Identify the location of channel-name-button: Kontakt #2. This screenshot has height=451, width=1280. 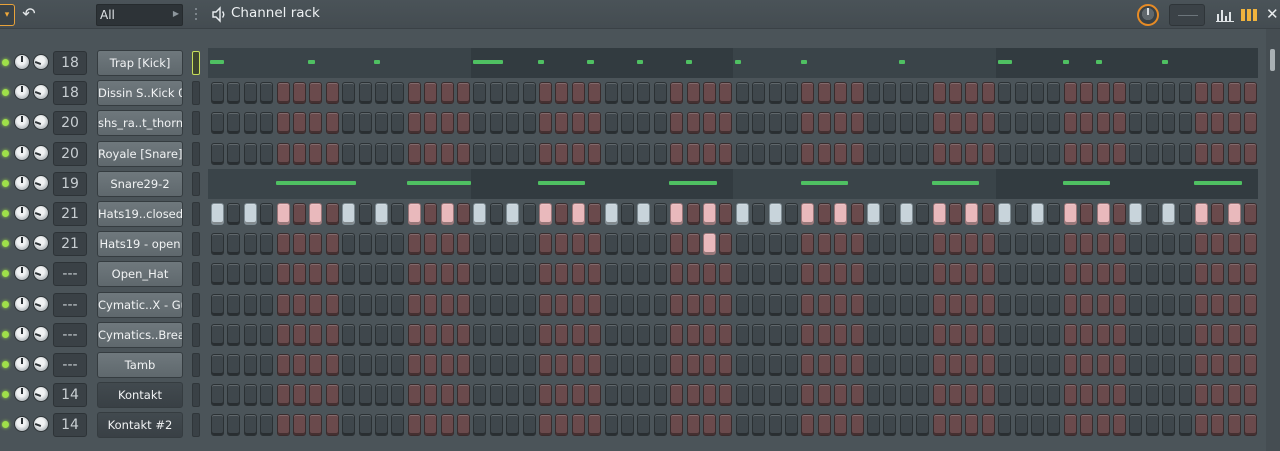
(140, 425).